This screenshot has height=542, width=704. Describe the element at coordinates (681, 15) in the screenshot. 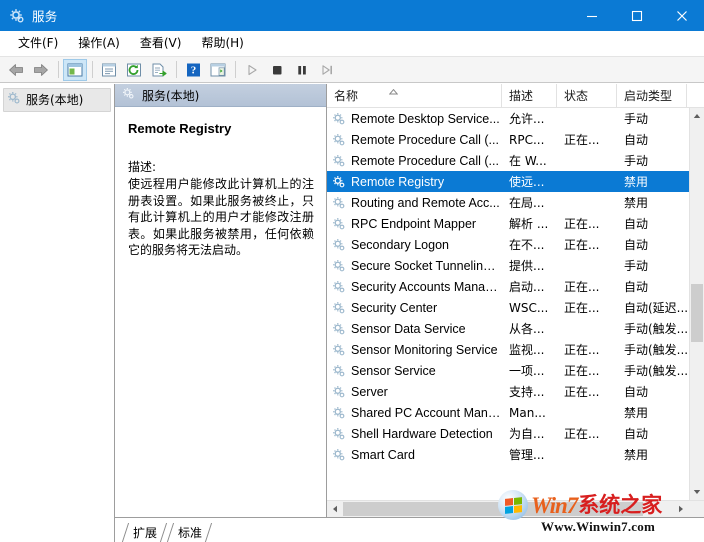

I see `close-icon` at that location.